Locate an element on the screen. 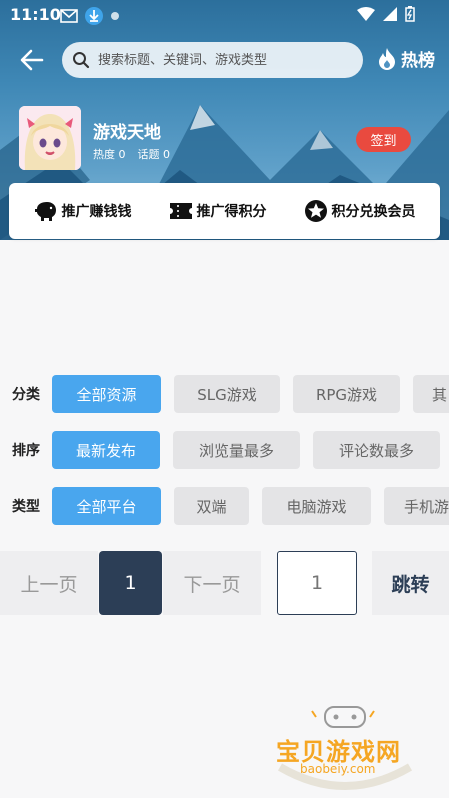 The image size is (449, 798). forum-stats: 热度 0 话题 0 is located at coordinates (131, 154).